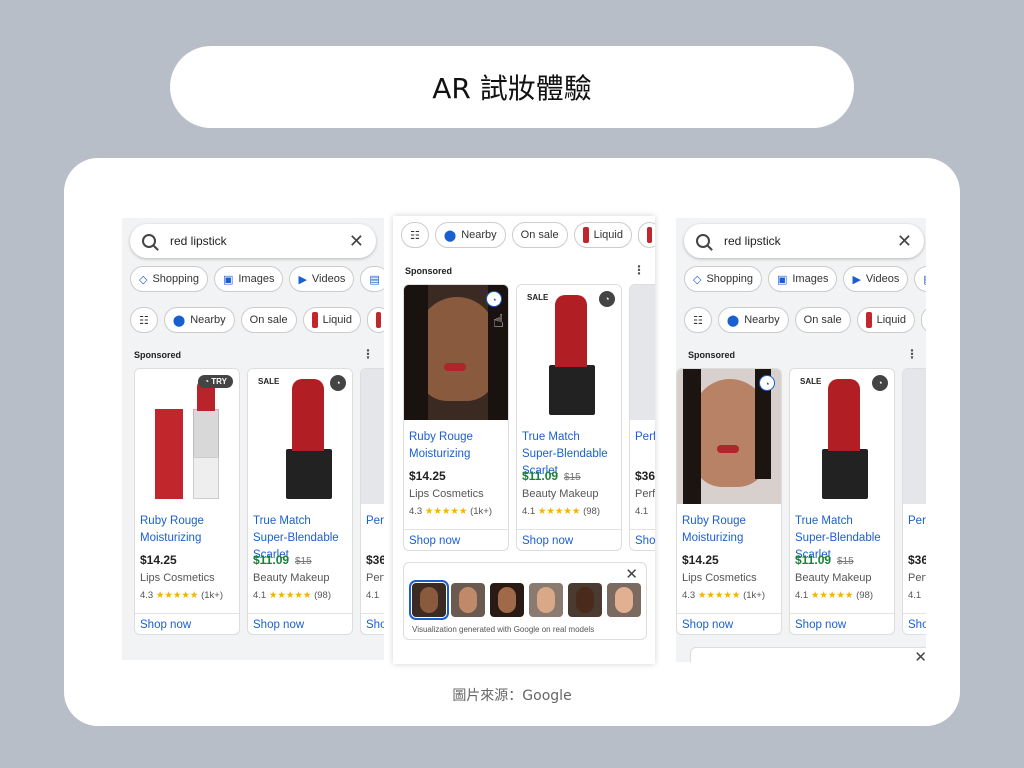 This screenshot has width=1024, height=768. What do you see at coordinates (375, 578) in the screenshot?
I see `product-store: Perf` at bounding box center [375, 578].